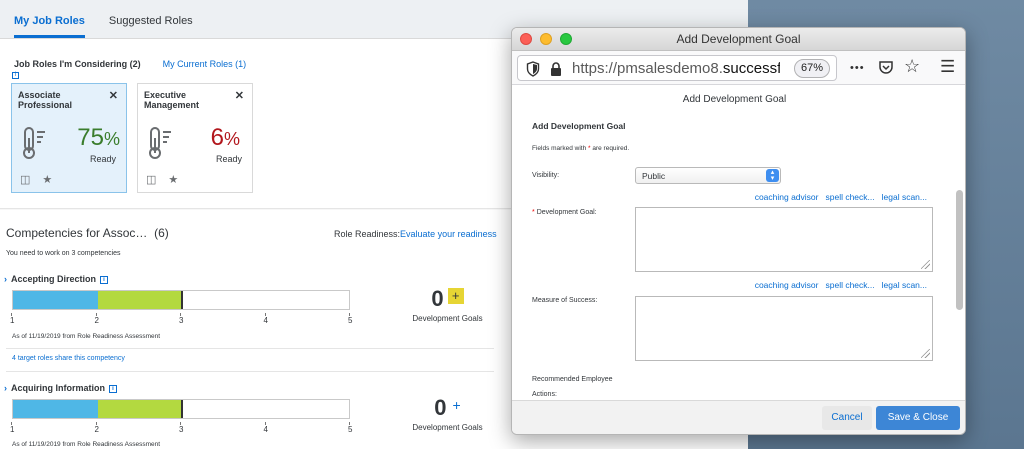 The image size is (1024, 449). Describe the element at coordinates (225, 137) in the screenshot. I see `readiness-percent: 6%` at that location.